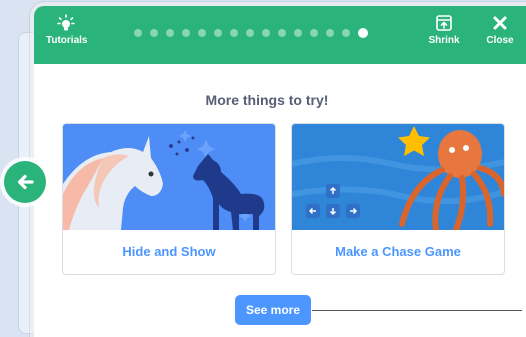  I want to click on progress-dots, so click(251, 33).